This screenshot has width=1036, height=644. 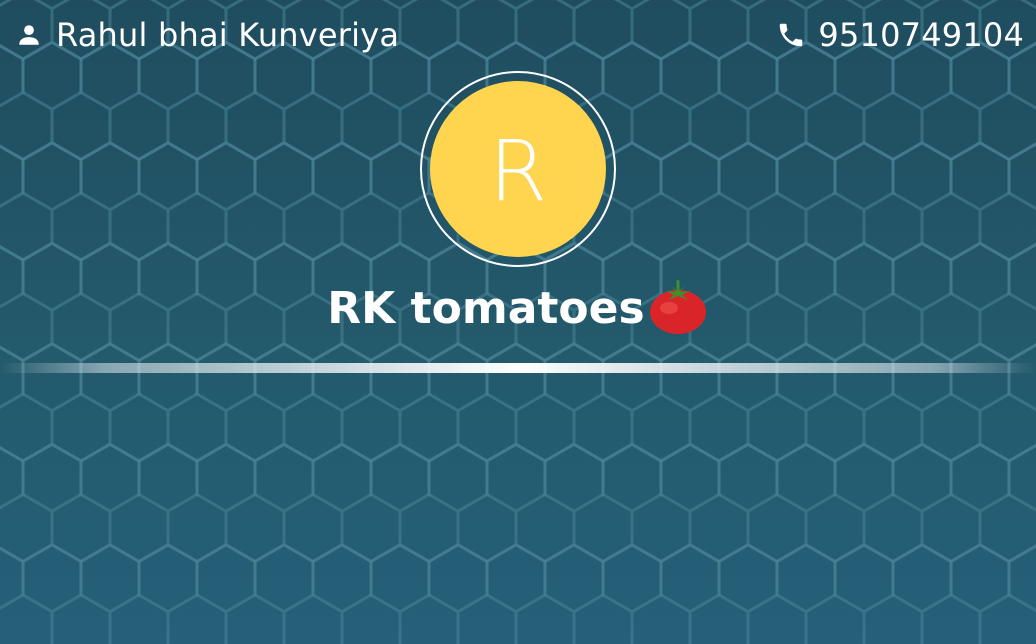 What do you see at coordinates (518, 36) in the screenshot?
I see `top-bar: Rahul bhai Kunveriya 9510749104` at bounding box center [518, 36].